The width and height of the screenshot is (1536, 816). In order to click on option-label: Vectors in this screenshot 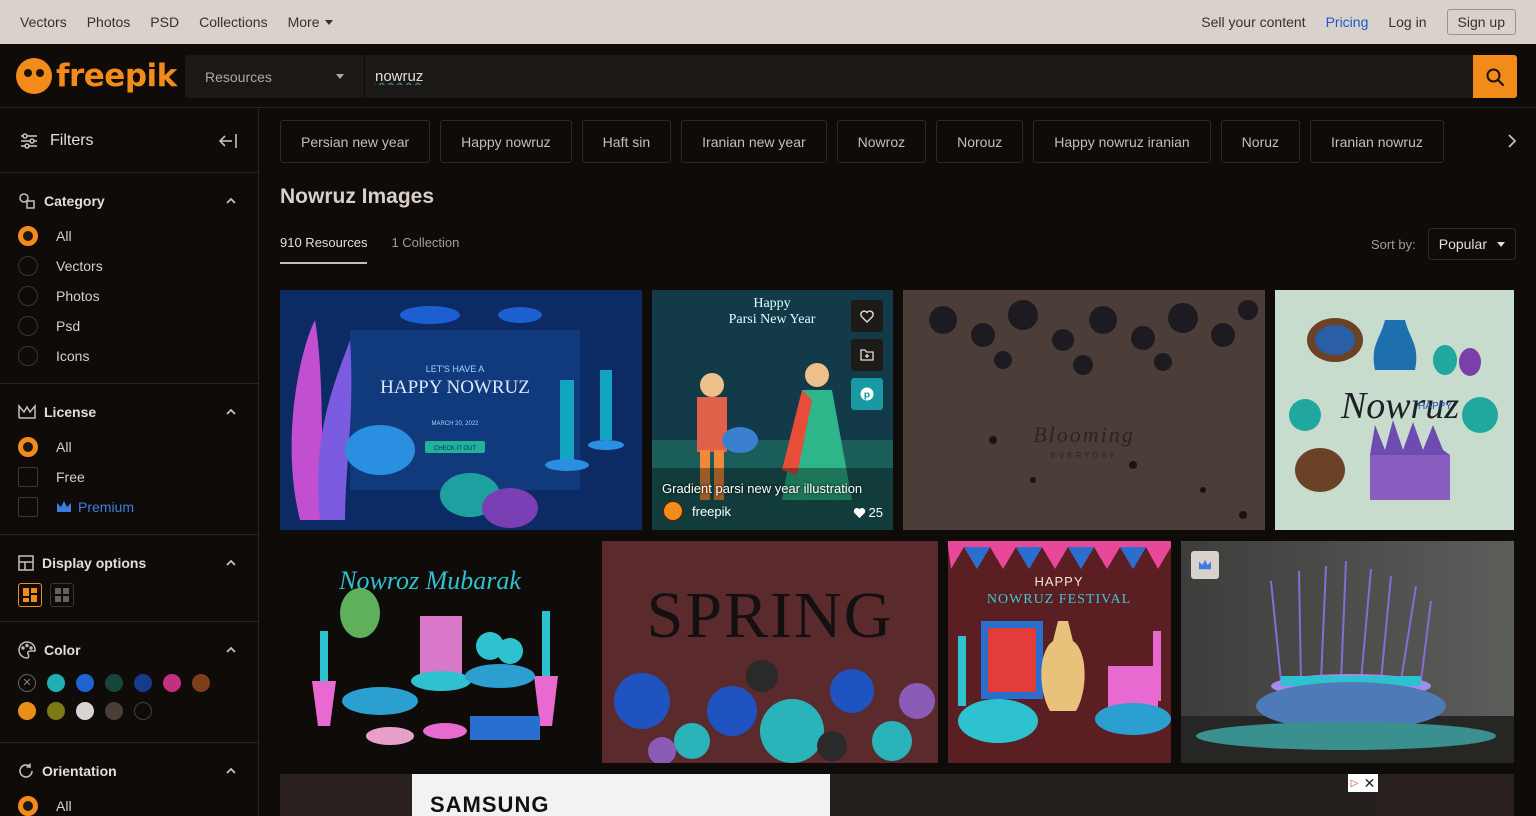, I will do `click(79, 266)`.